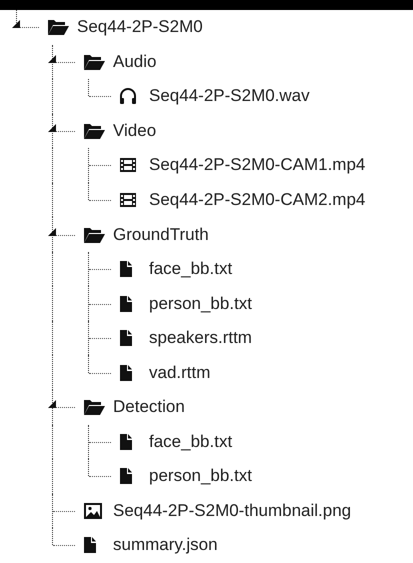 The width and height of the screenshot is (413, 563). I want to click on tree-item-label: Seq44-2P-S2M0-thumbnail.png, so click(232, 510).